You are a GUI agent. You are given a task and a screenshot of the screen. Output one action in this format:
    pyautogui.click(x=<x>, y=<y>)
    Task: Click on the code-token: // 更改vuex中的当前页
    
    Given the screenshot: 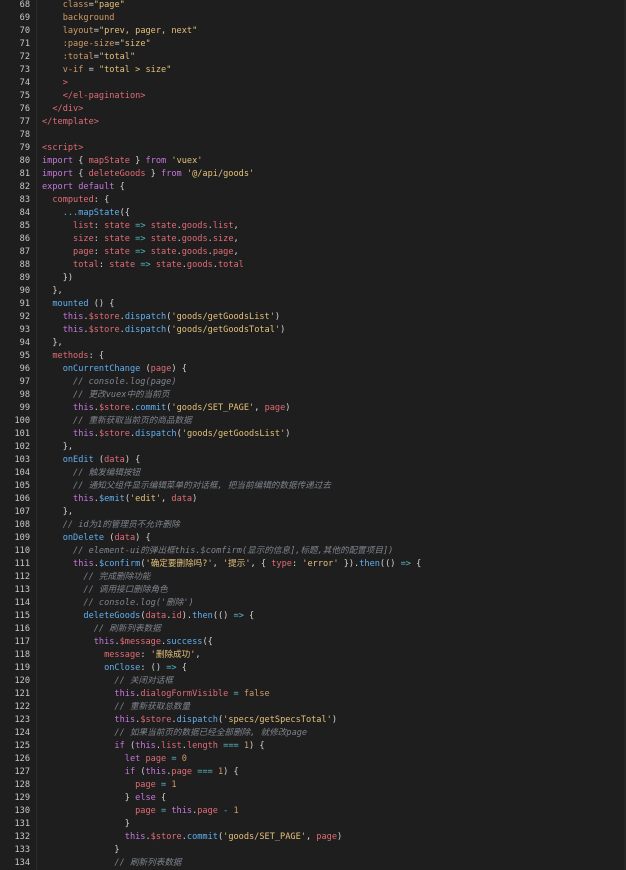 What is the action you would take?
    pyautogui.click(x=106, y=395)
    